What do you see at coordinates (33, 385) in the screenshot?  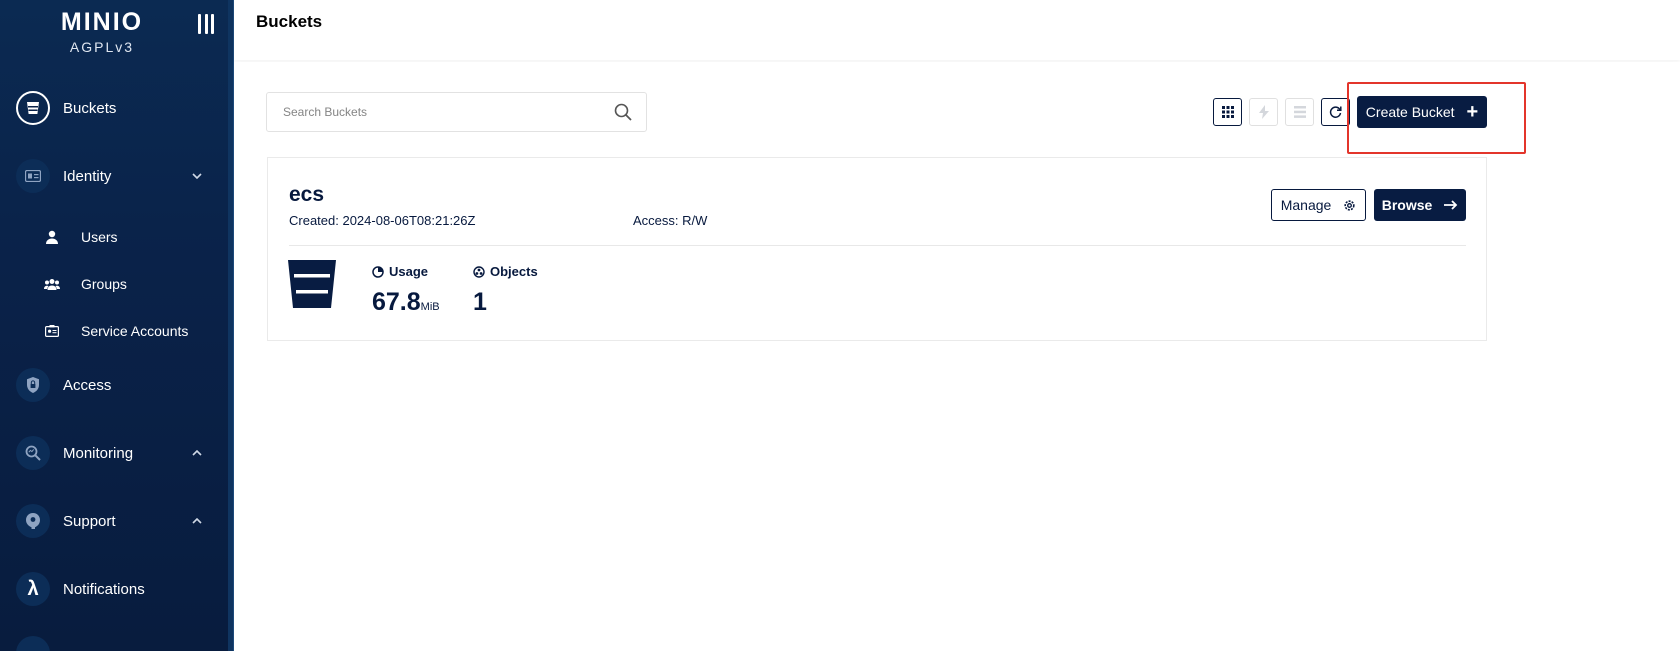 I see `lock-icon` at bounding box center [33, 385].